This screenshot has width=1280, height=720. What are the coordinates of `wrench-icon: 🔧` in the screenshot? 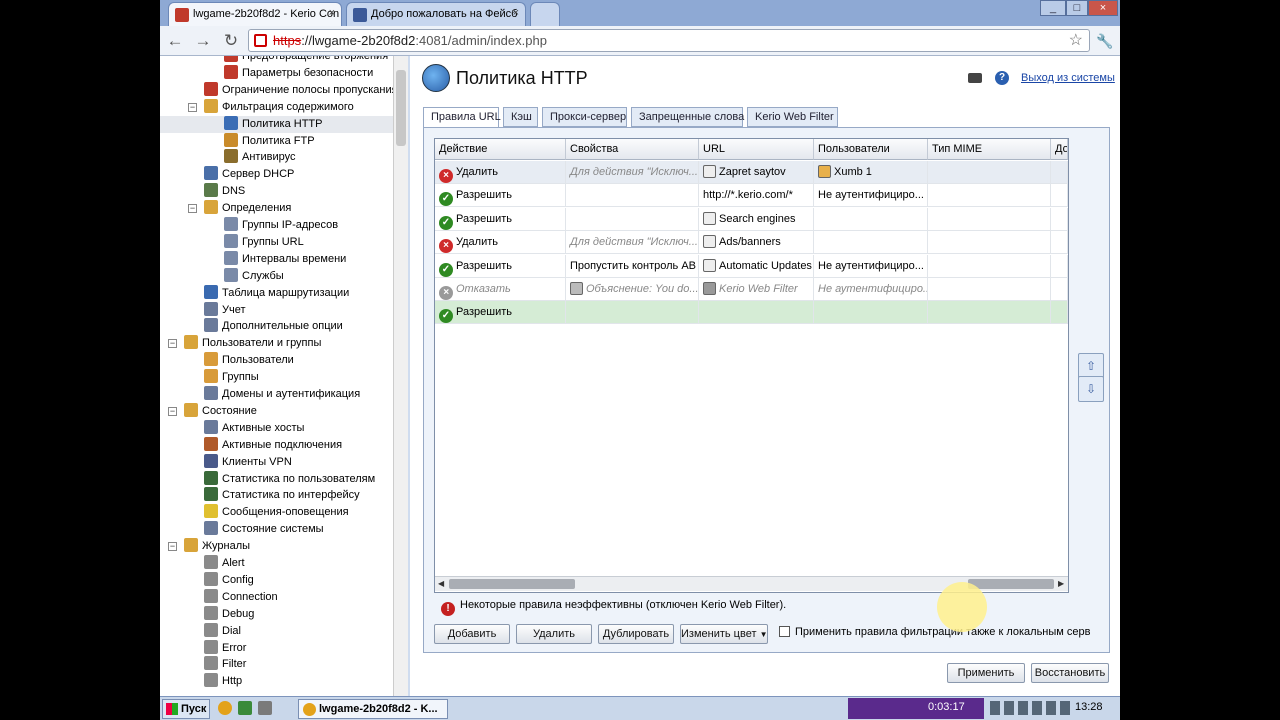 It's located at (1105, 41).